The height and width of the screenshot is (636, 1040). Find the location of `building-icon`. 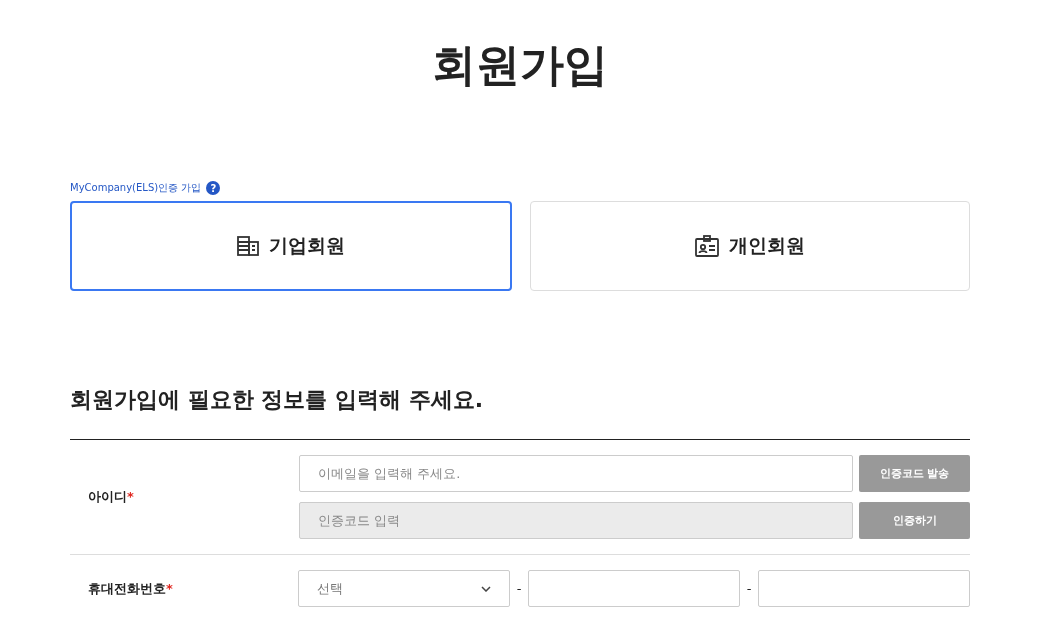

building-icon is located at coordinates (248, 246).